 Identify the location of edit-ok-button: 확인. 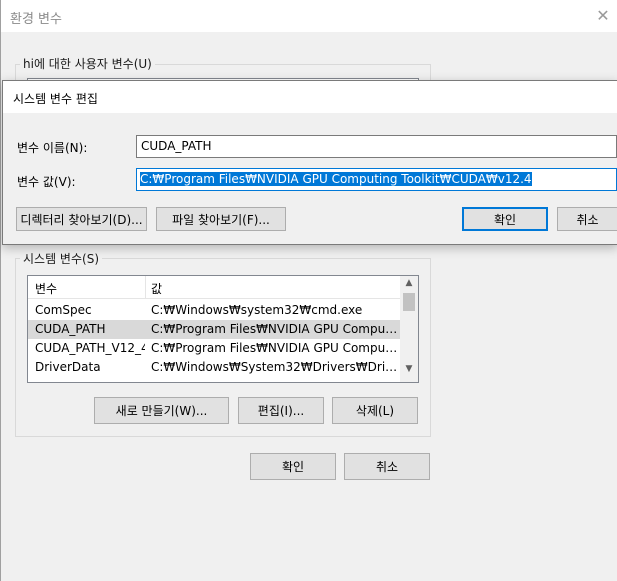
(505, 219).